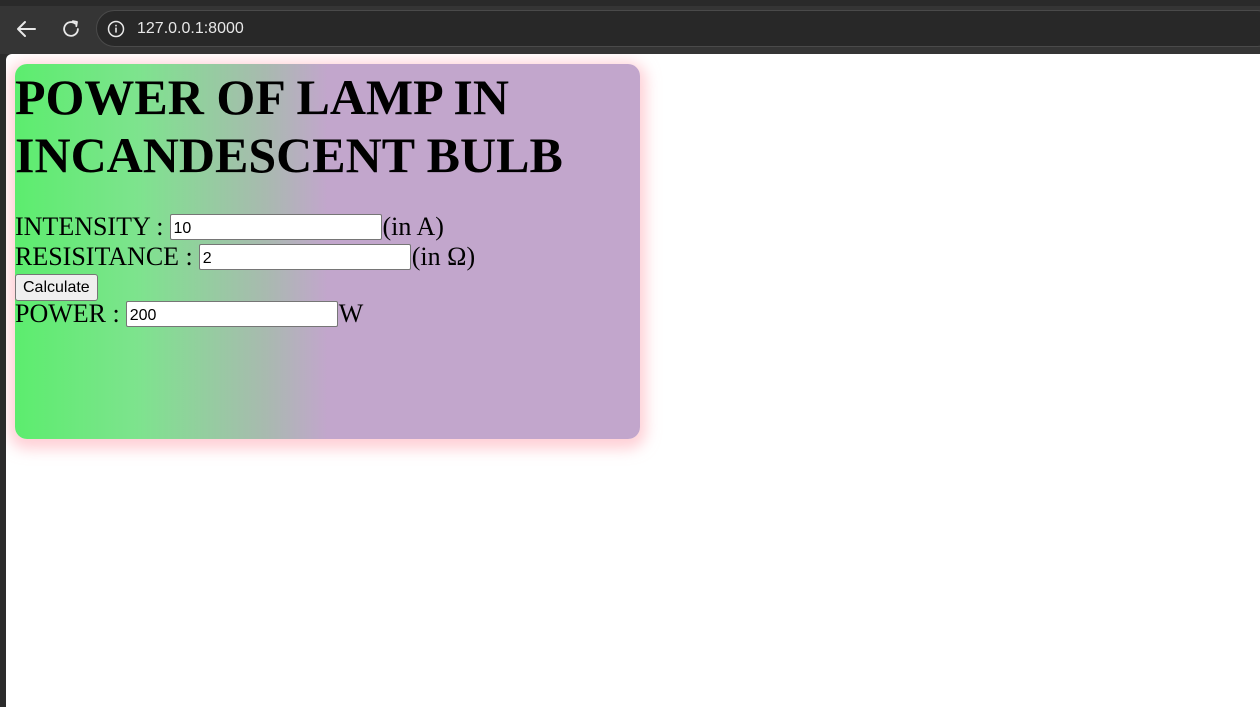 The image size is (1260, 707). I want to click on browser-toolbar: 127.0.0.1:8000, so click(630, 27).